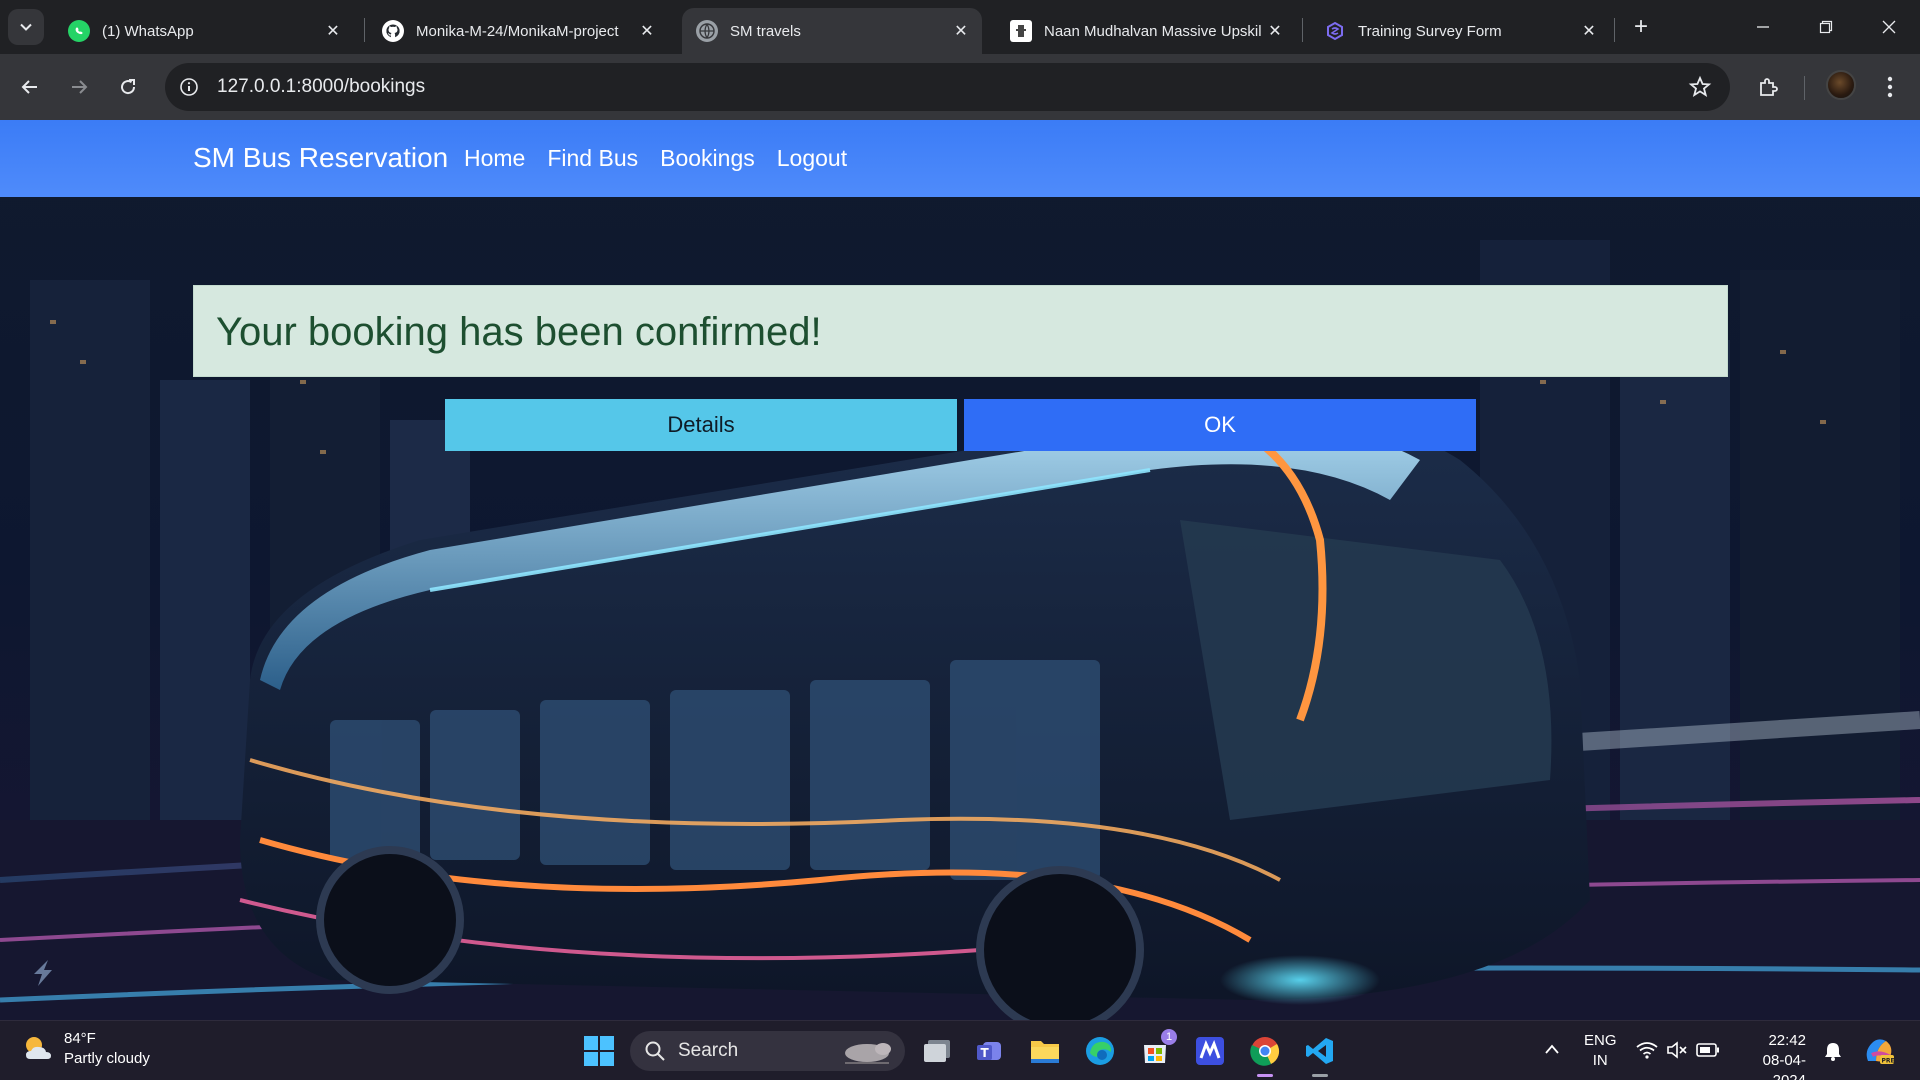  I want to click on back-button, so click(30, 87).